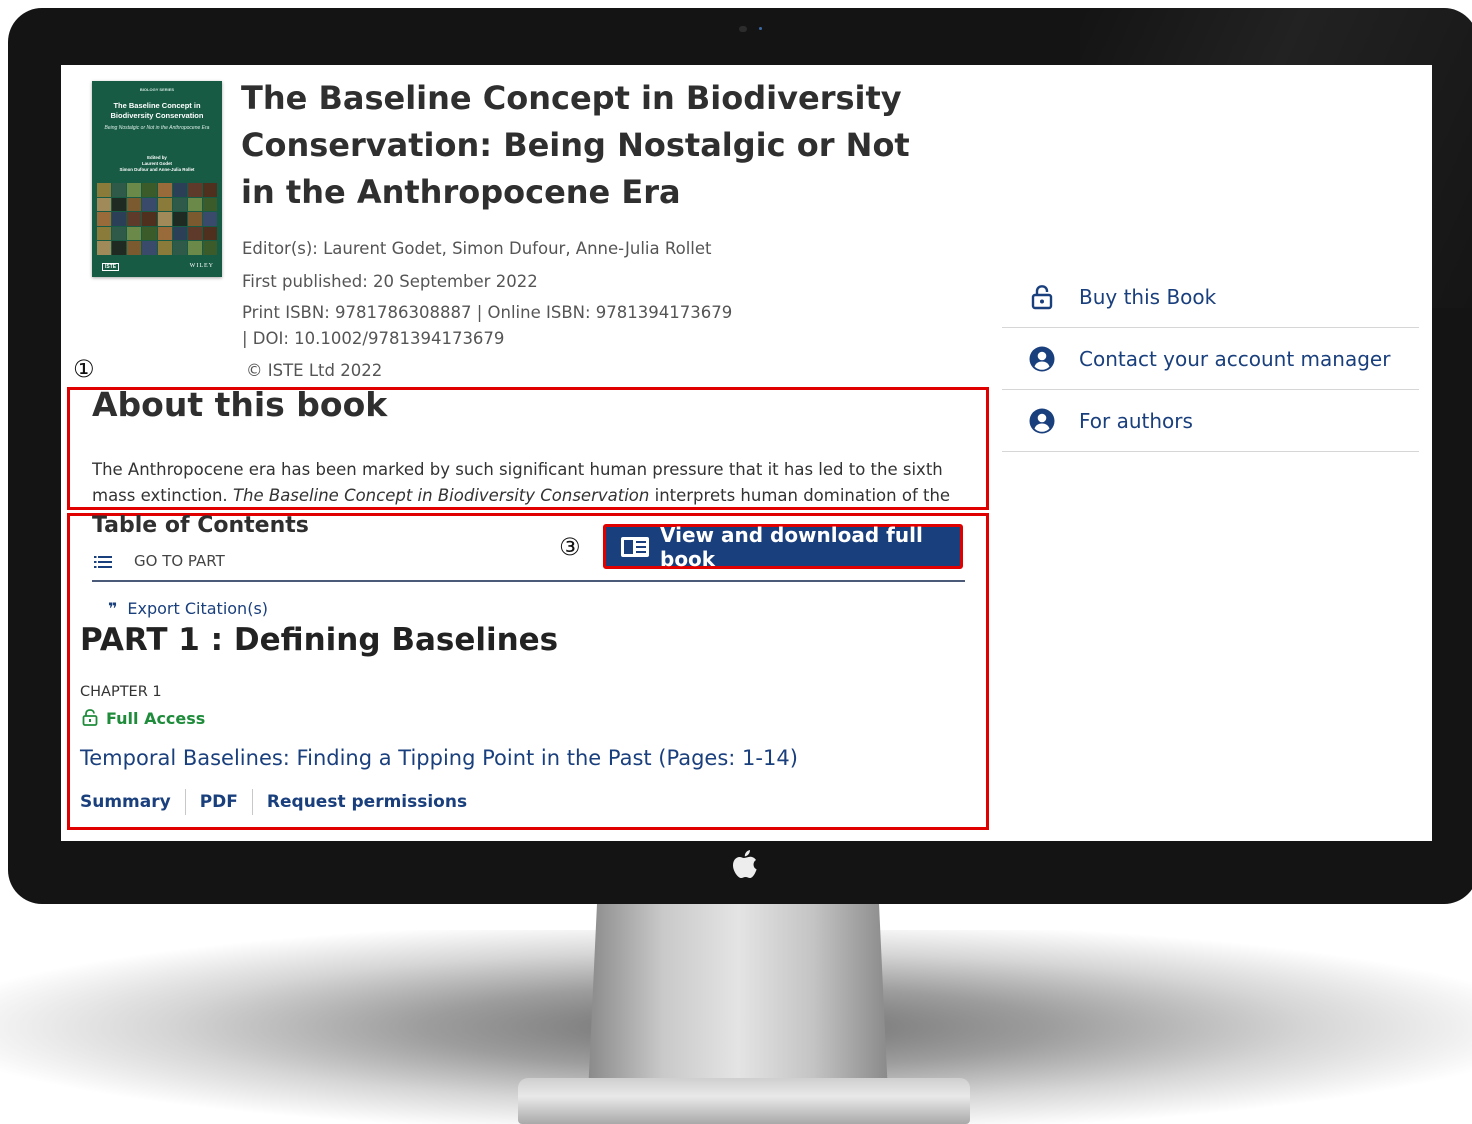 This screenshot has height=1124, width=1472. I want to click on callout-number-1: ①, so click(84, 369).